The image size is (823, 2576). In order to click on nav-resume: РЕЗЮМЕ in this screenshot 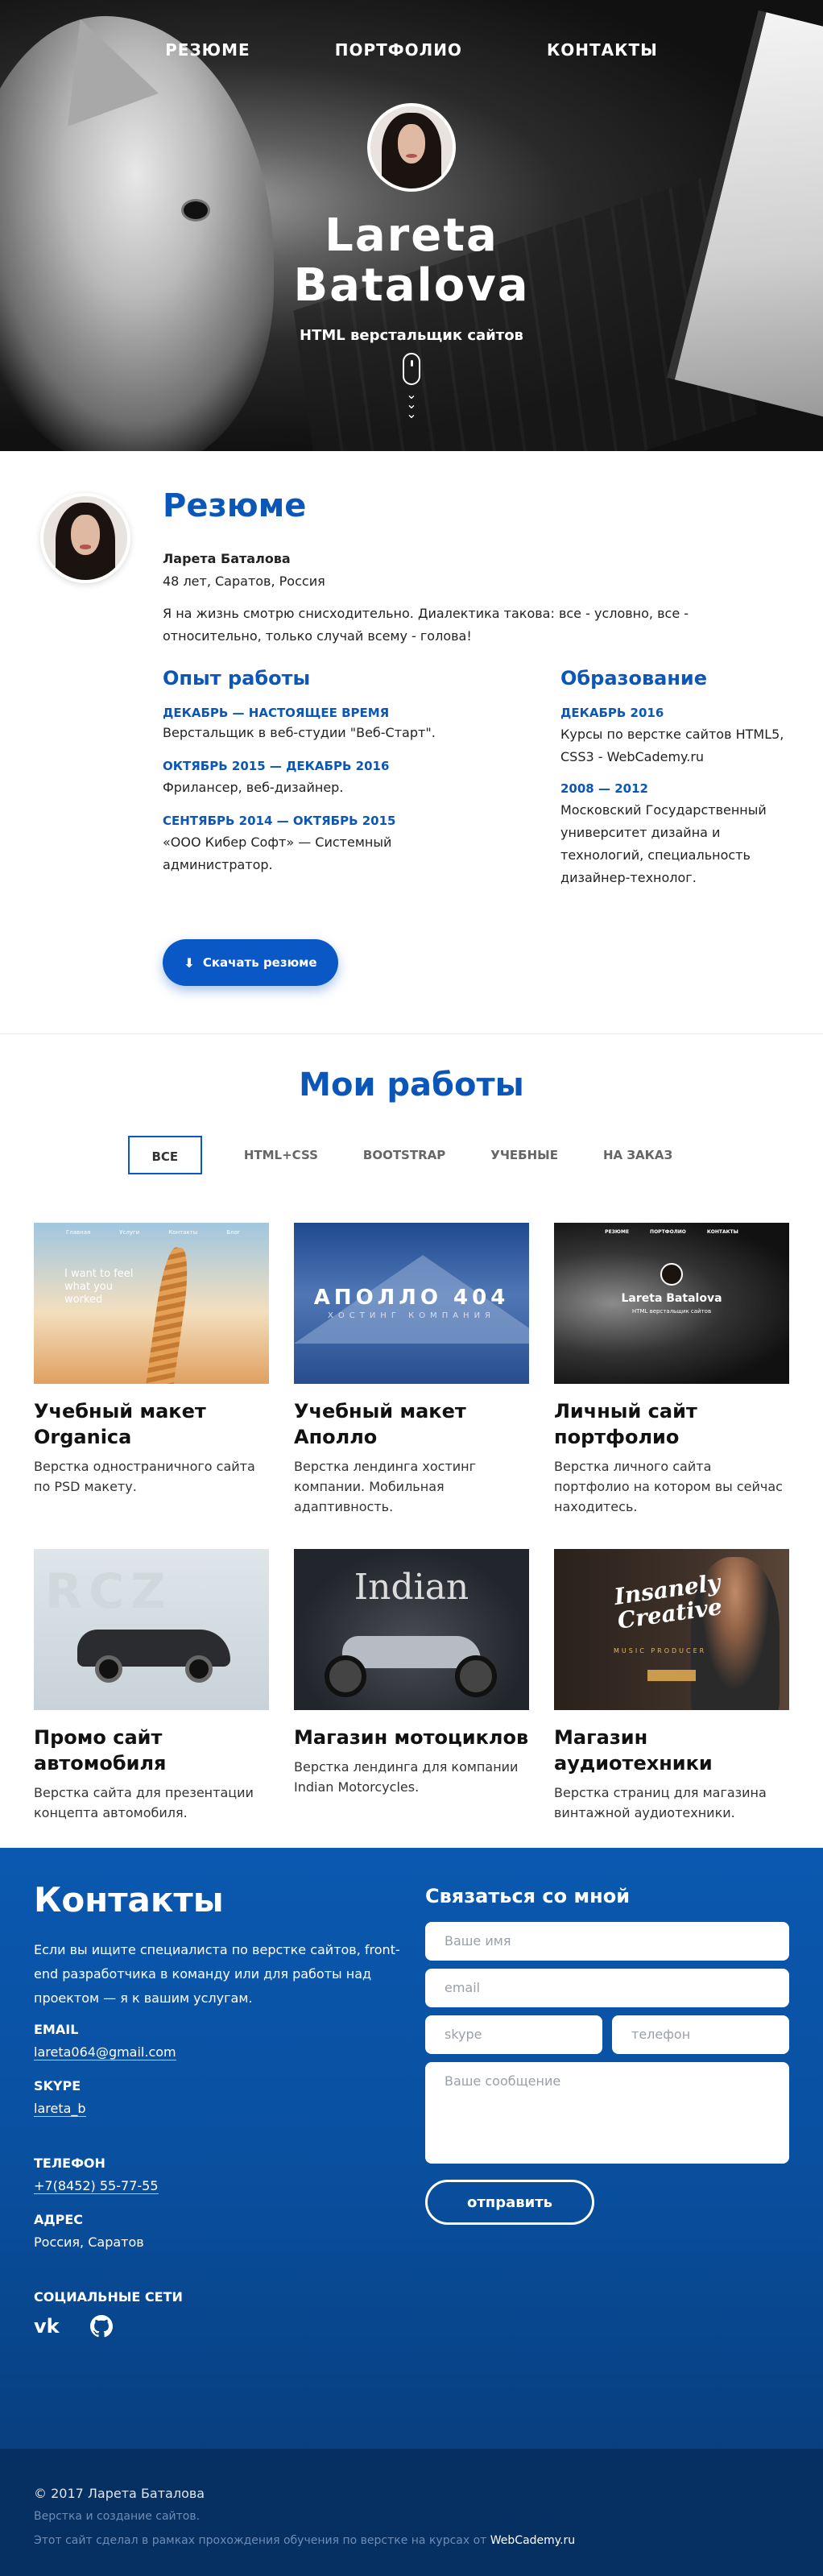, I will do `click(207, 50)`.